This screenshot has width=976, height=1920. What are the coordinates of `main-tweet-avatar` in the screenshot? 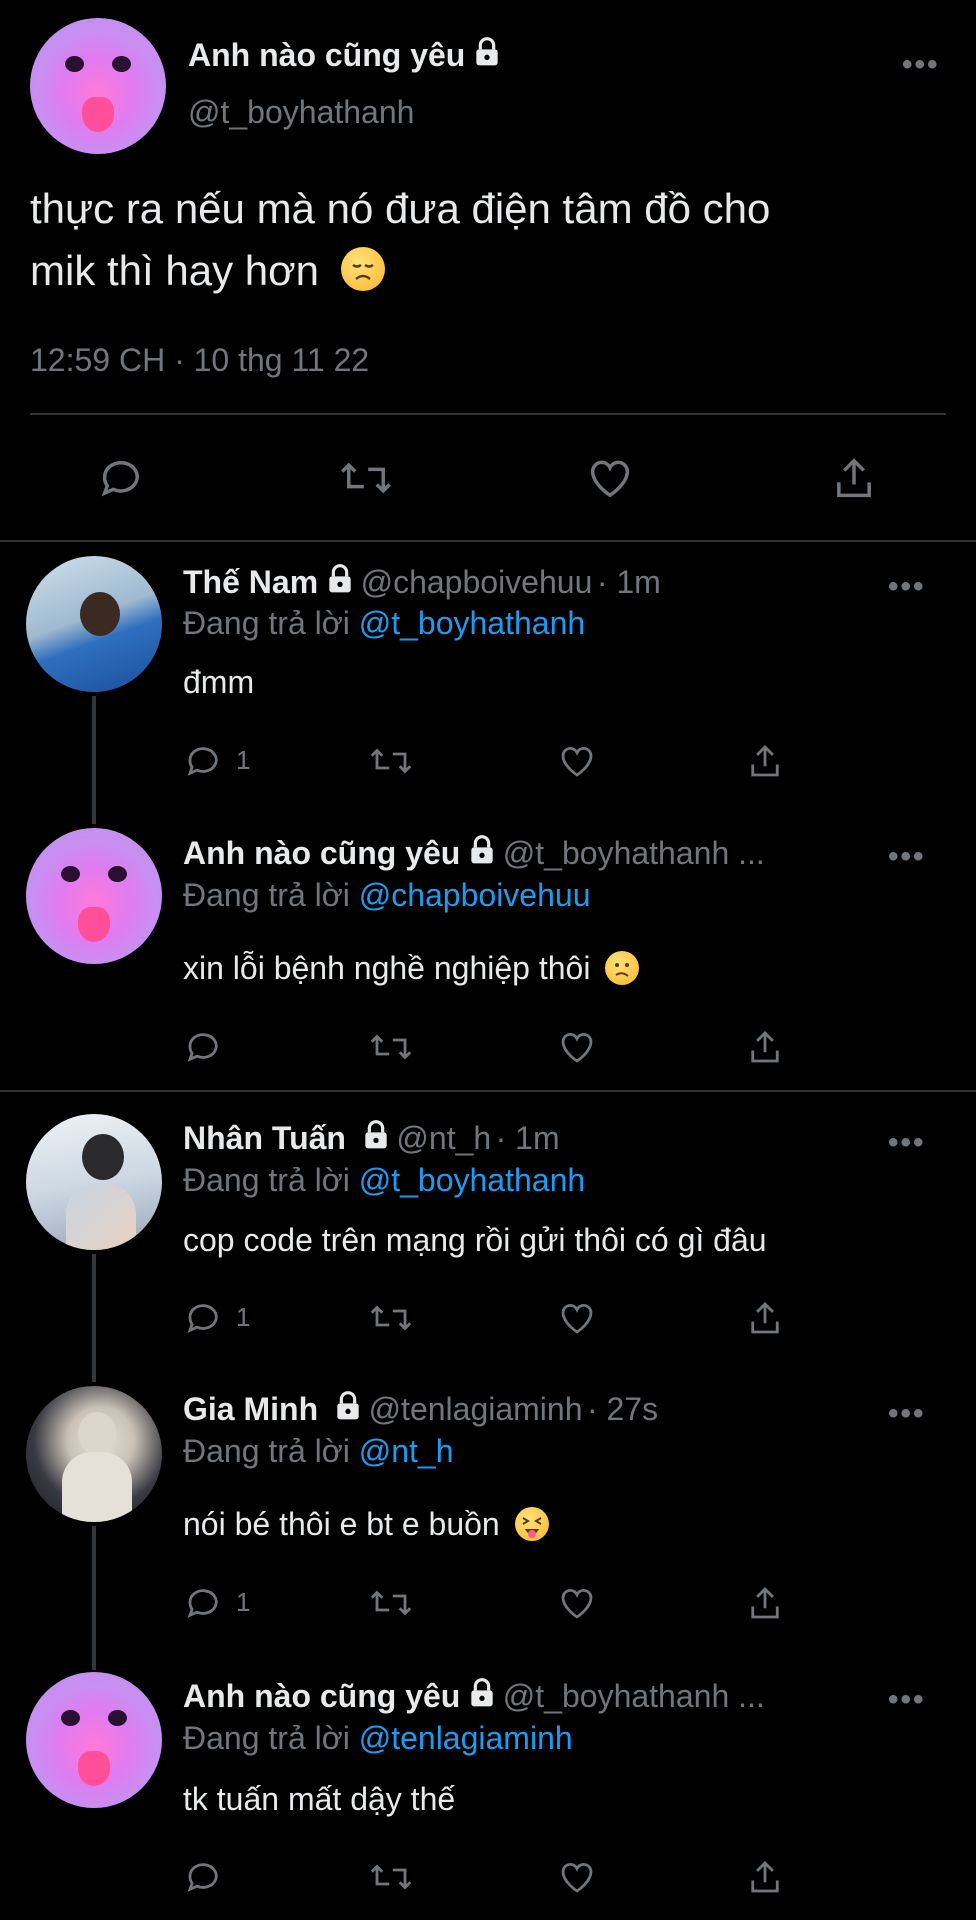 It's located at (98, 86).